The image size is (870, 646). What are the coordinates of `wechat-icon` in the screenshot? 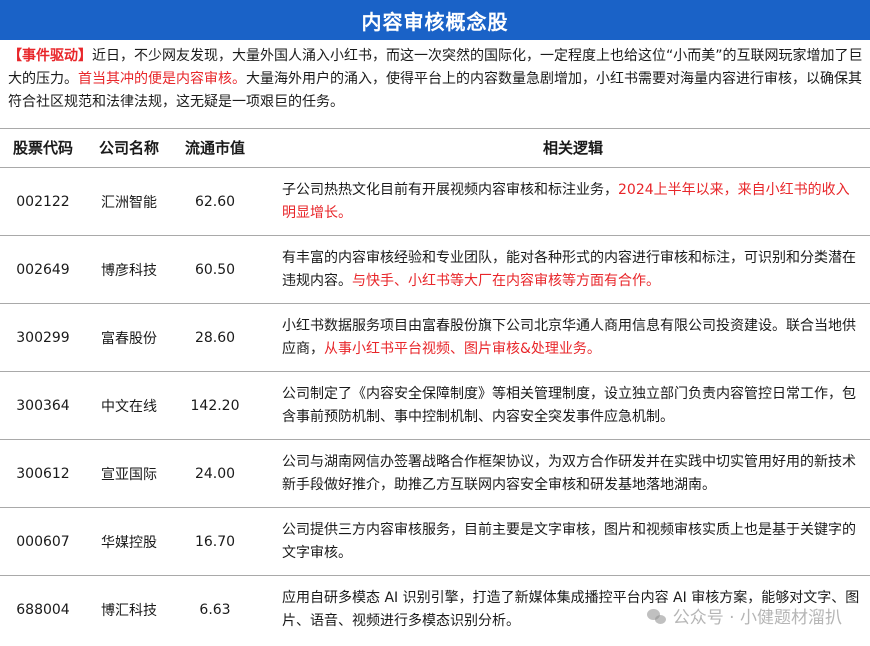 It's located at (656, 616).